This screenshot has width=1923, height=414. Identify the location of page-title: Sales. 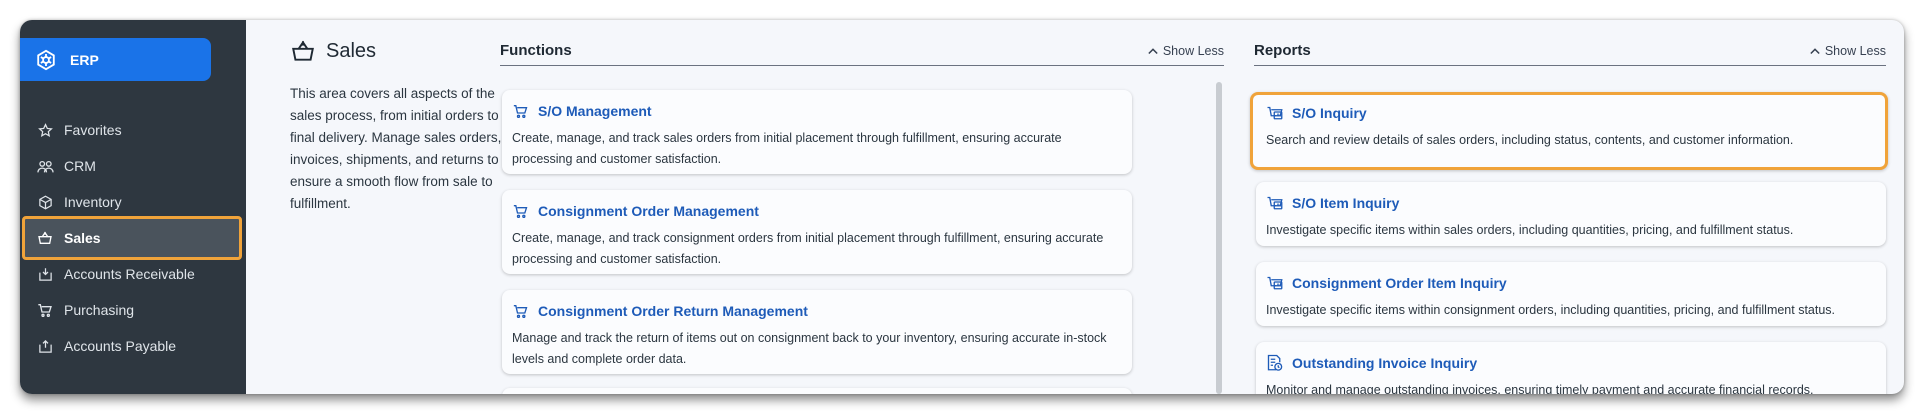
(333, 51).